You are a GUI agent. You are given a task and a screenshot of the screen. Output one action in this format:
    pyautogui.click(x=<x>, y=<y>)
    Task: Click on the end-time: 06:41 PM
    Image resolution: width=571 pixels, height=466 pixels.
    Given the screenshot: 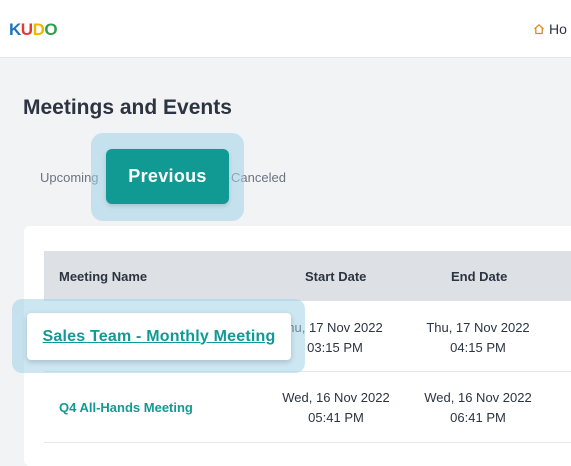 What is the action you would take?
    pyautogui.click(x=478, y=417)
    